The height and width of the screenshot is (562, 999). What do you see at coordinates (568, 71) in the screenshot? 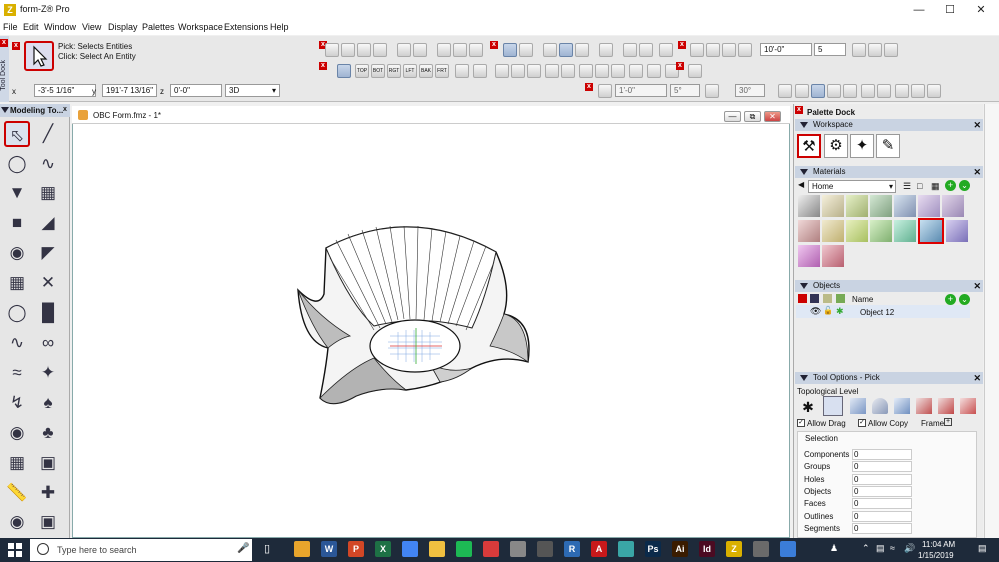
I see `pan-hand-icon` at bounding box center [568, 71].